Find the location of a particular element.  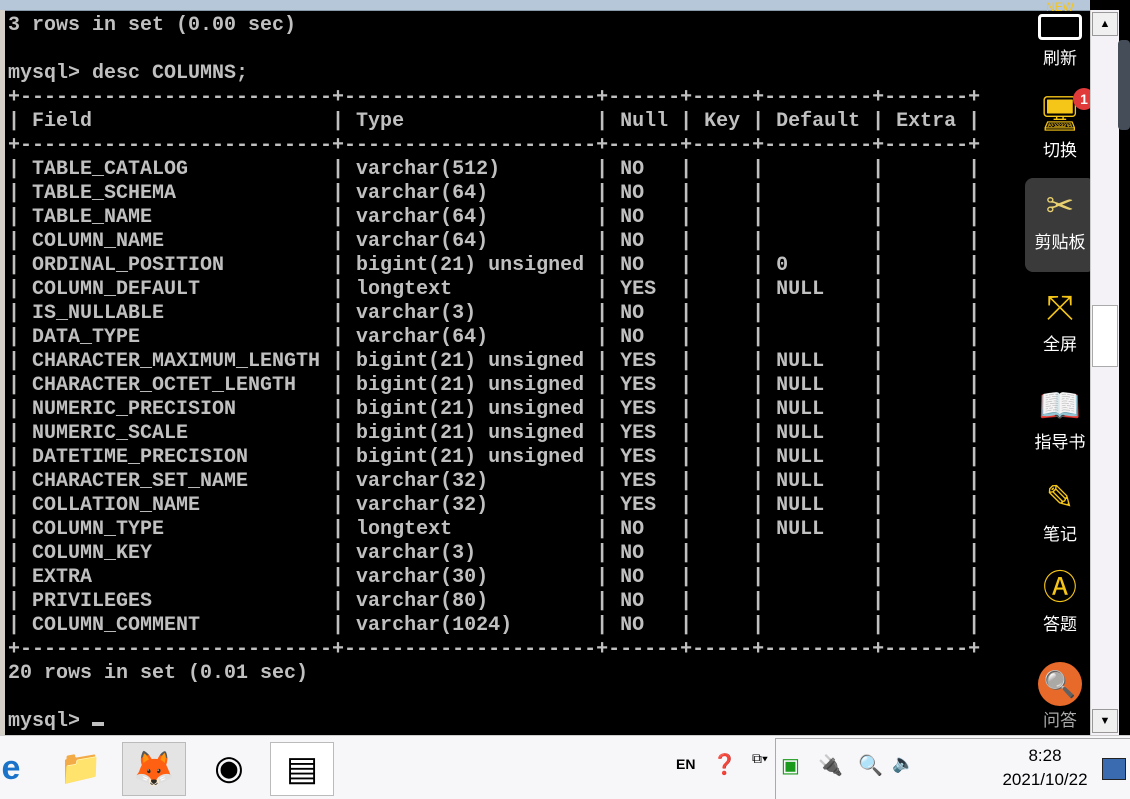

sidebar-item-label: 剪贴板 is located at coordinates (1060, 242).